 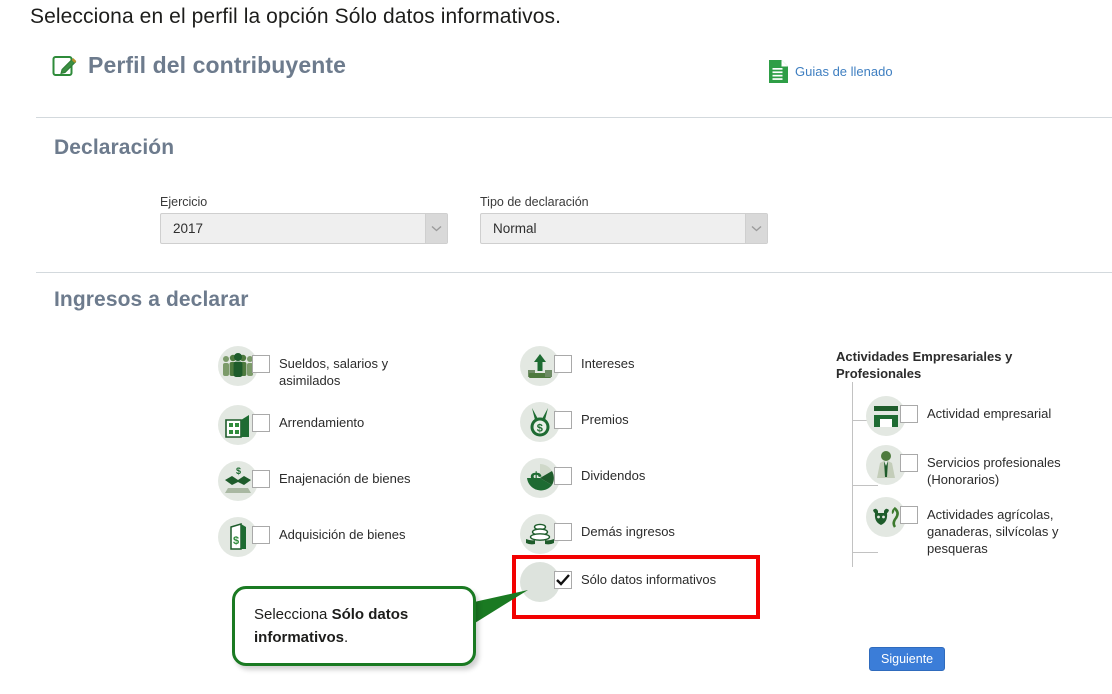 What do you see at coordinates (184, 202) in the screenshot?
I see `ejercicio-label: Ejercicio` at bounding box center [184, 202].